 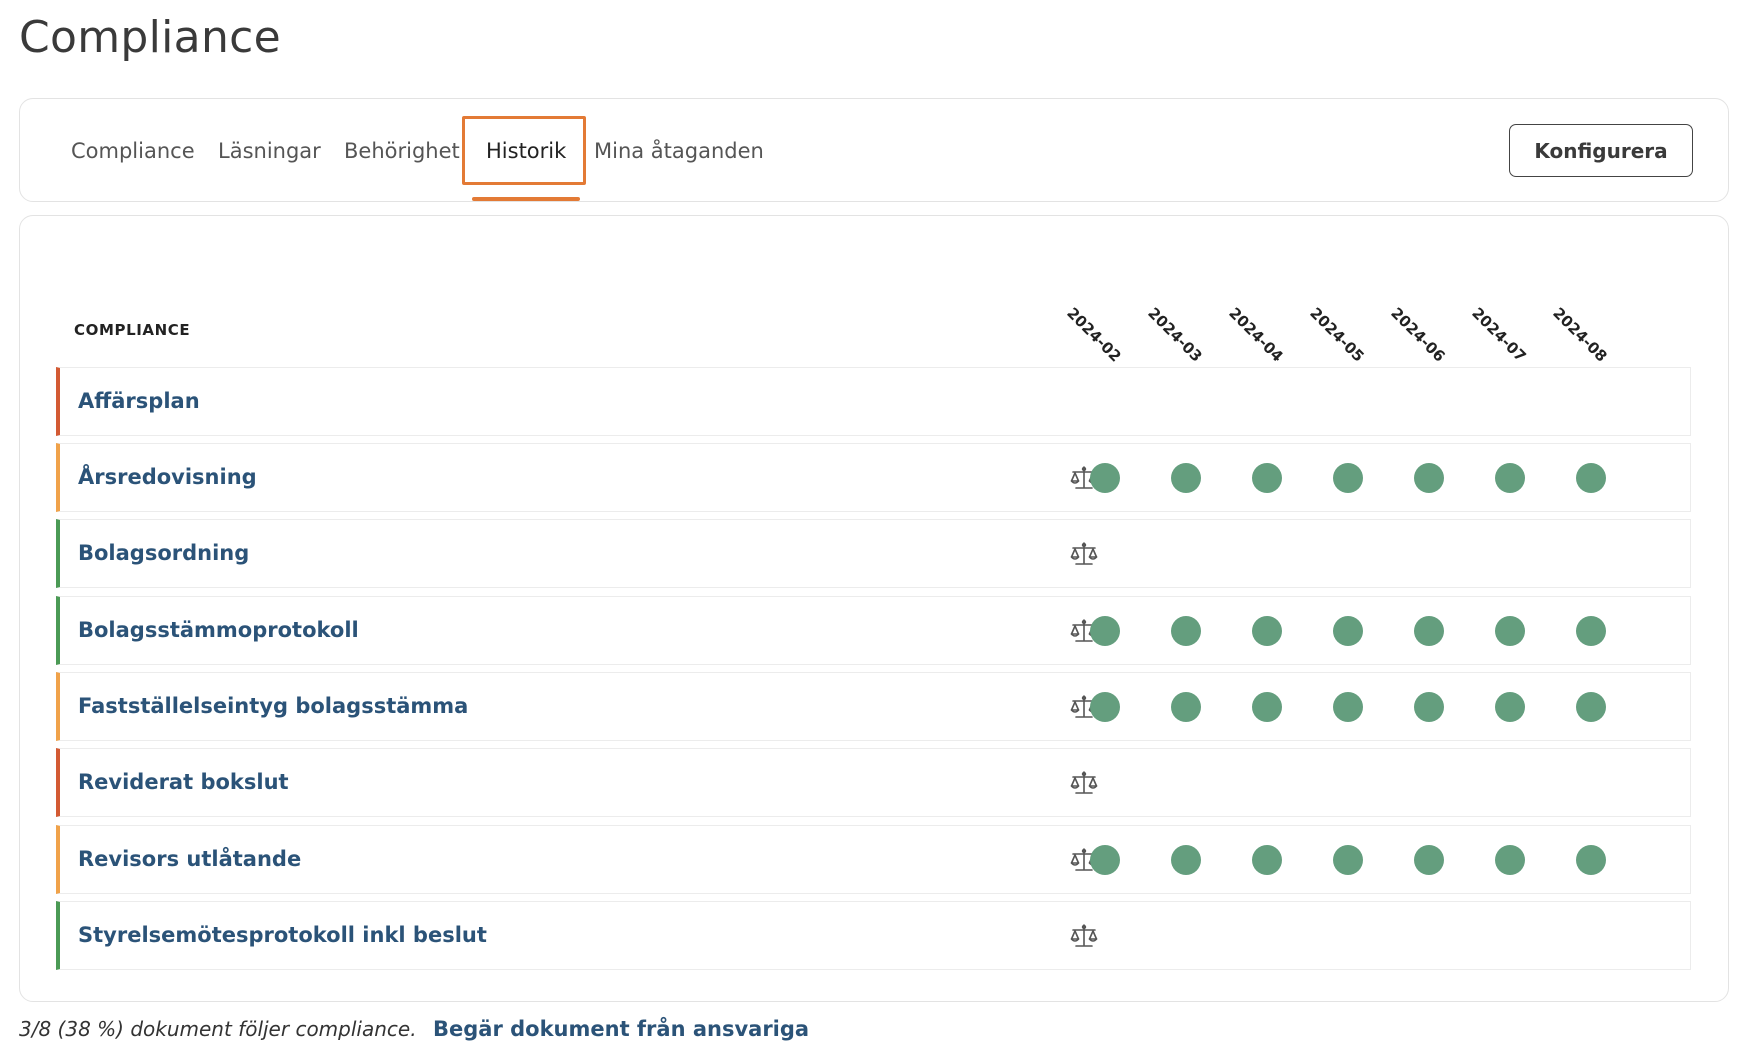 What do you see at coordinates (873, 553) in the screenshot?
I see `table-row: Bolagsordning` at bounding box center [873, 553].